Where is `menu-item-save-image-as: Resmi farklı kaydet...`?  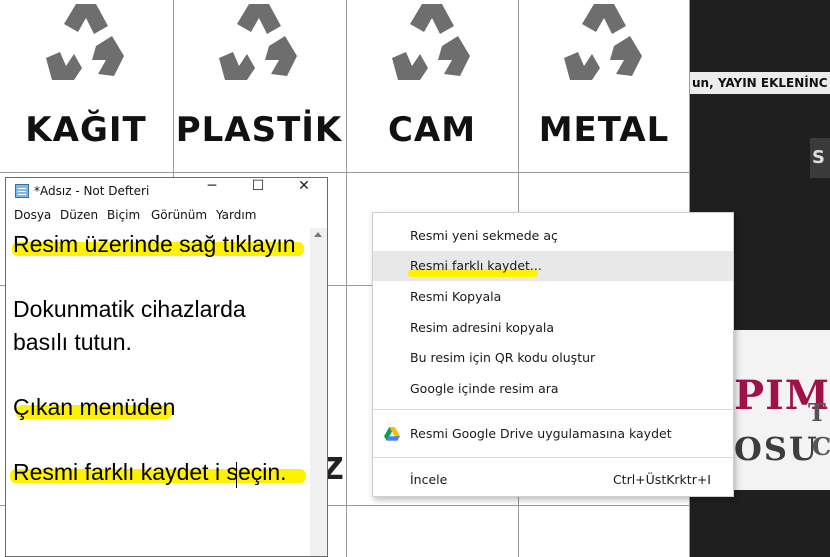
menu-item-save-image-as: Resmi farklı kaydet... is located at coordinates (553, 266).